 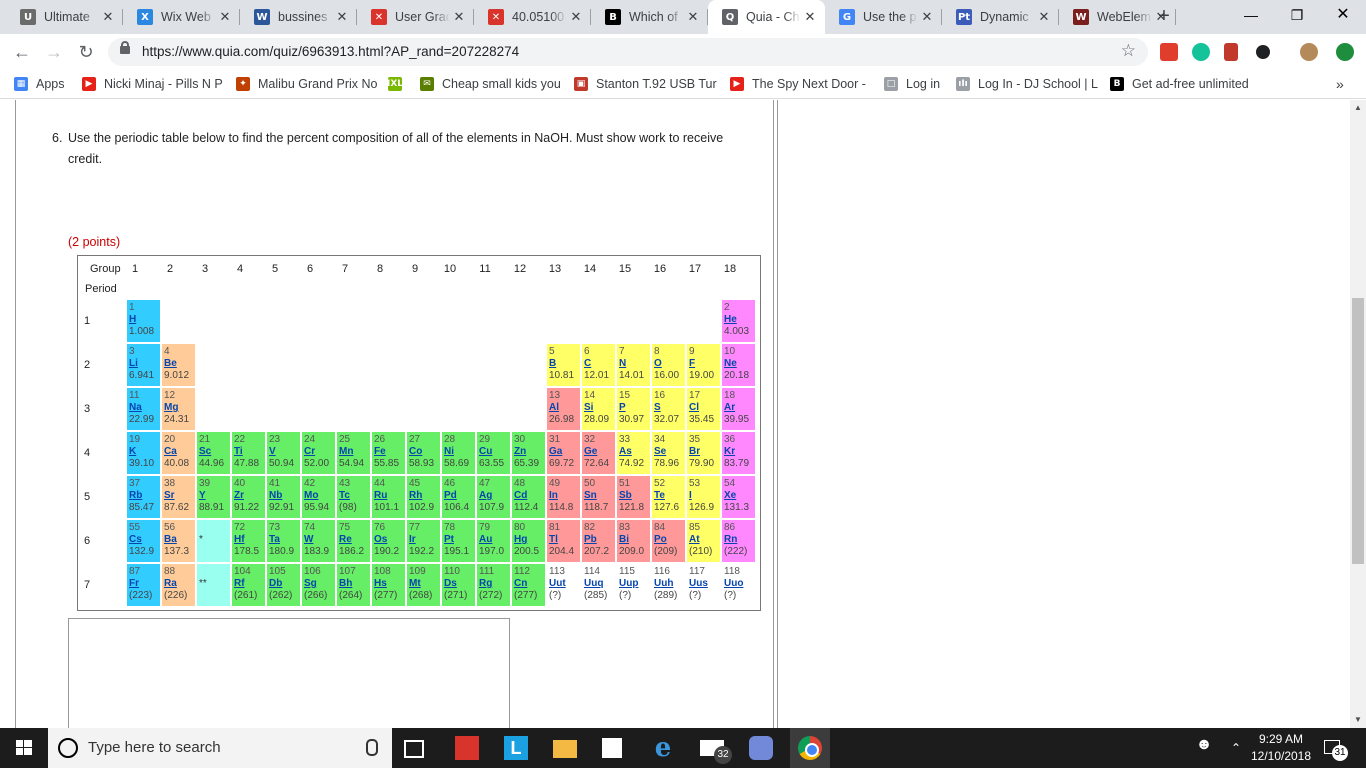 I want to click on microphone-icon, so click(x=372, y=747).